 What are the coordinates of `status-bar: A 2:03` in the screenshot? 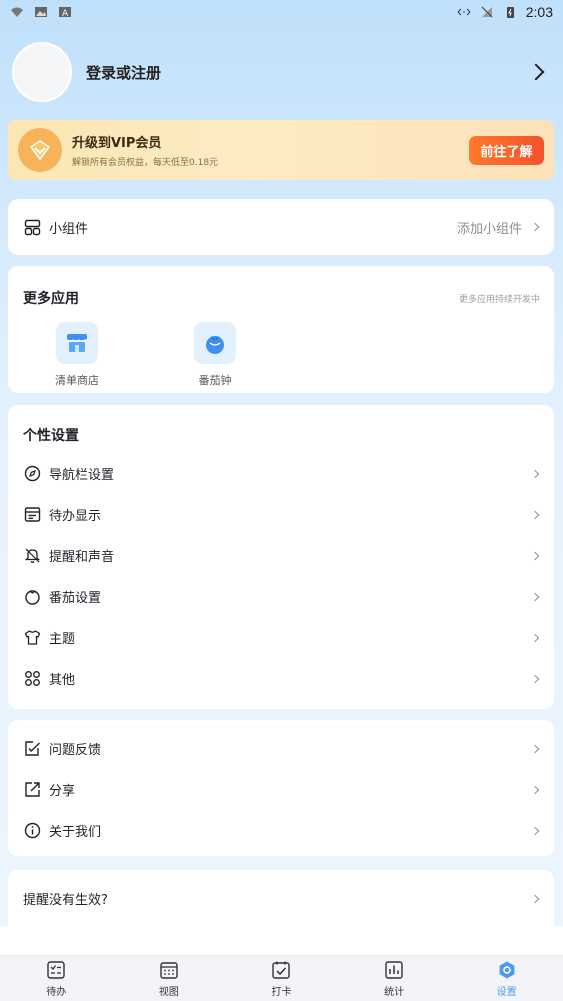 It's located at (281, 12).